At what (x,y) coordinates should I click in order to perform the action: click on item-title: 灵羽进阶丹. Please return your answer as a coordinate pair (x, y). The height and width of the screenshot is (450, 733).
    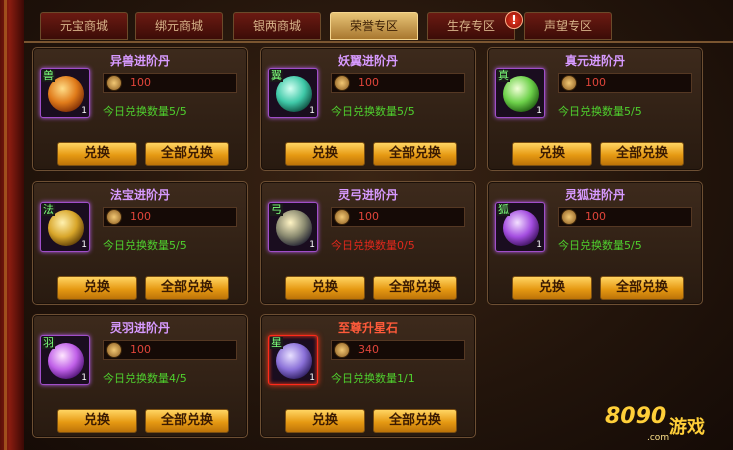
    Looking at the image, I should click on (139, 328).